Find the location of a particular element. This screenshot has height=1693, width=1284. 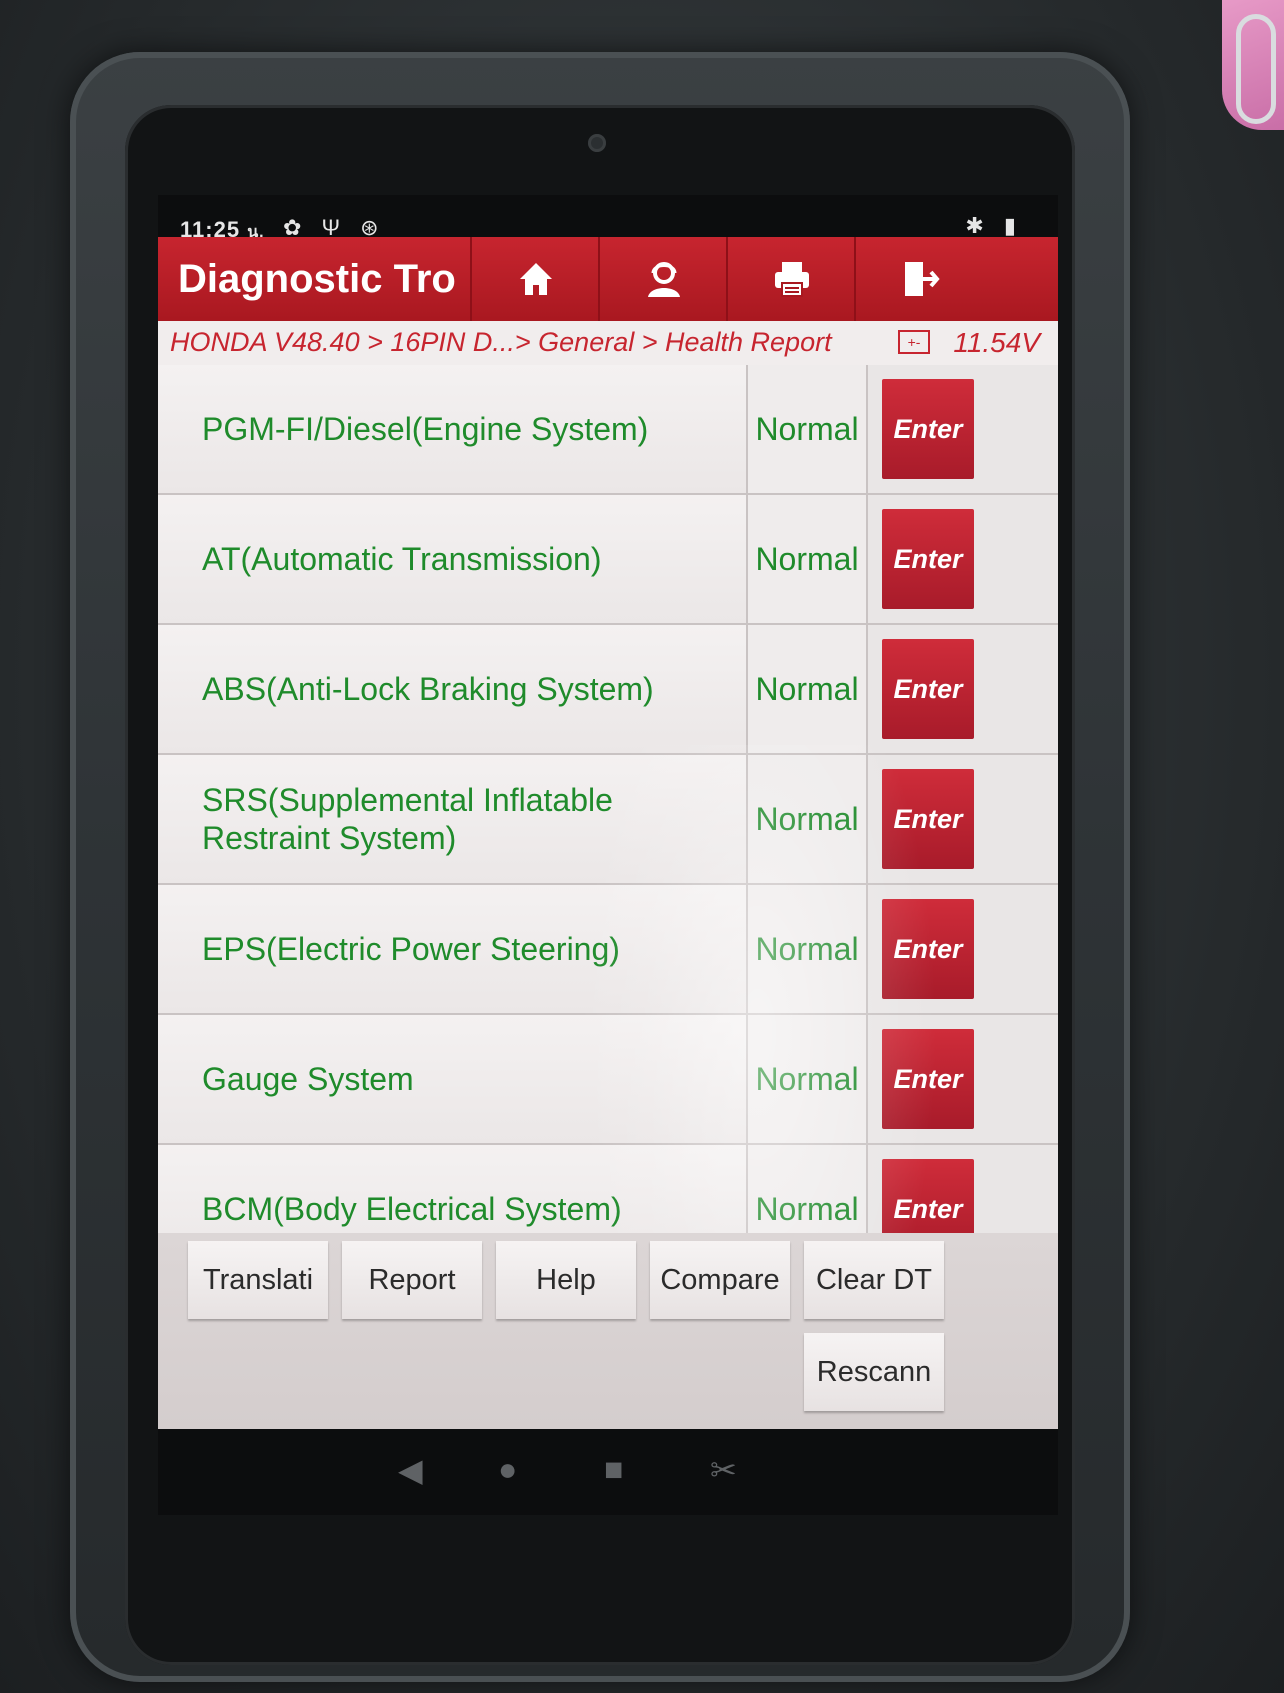

bluetooth-icon: ✱ is located at coordinates (974, 225).